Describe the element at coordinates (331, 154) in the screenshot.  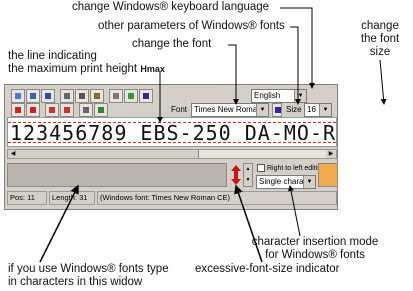
I see `chevron-right-icon: ▶` at that location.